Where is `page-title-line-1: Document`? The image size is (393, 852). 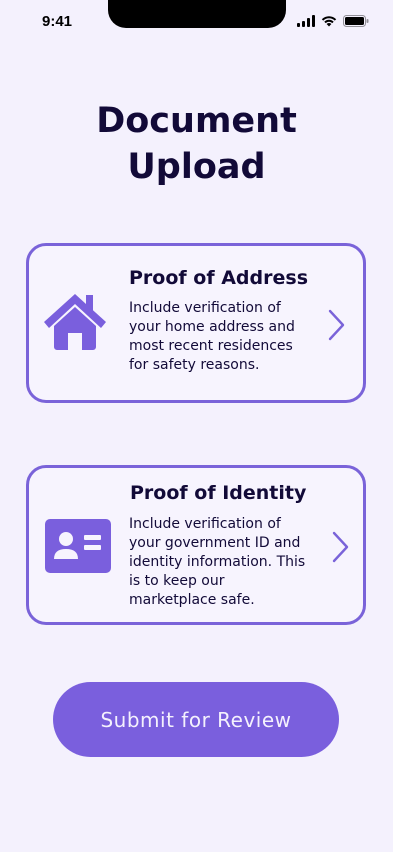 page-title-line-1: Document is located at coordinates (196, 121).